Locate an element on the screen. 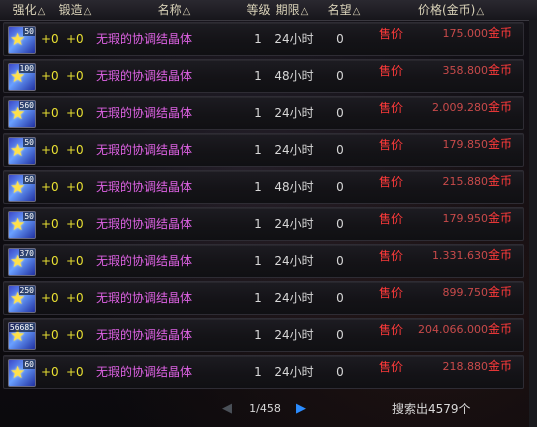 The width and height of the screenshot is (537, 427). price-number: 358.800 is located at coordinates (465, 70).